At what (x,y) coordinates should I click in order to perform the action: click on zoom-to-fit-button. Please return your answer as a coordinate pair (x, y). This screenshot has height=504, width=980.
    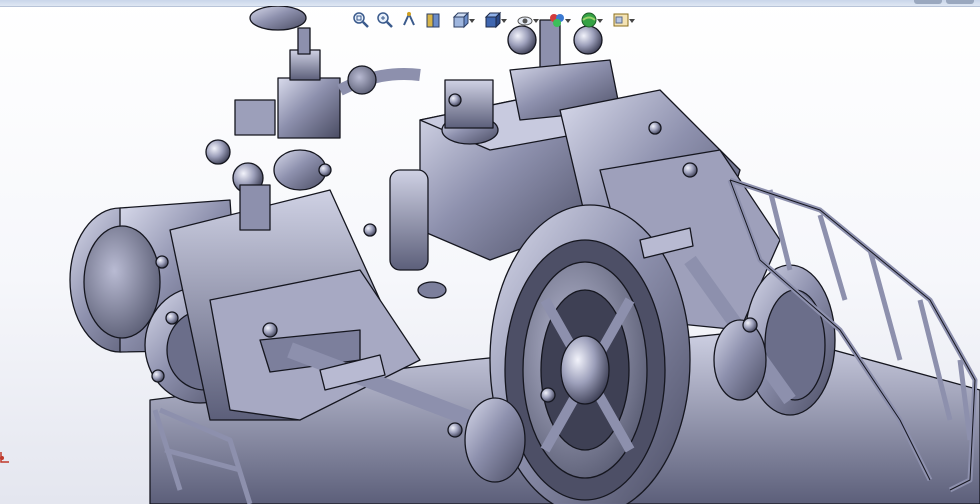
    Looking at the image, I should click on (361, 20).